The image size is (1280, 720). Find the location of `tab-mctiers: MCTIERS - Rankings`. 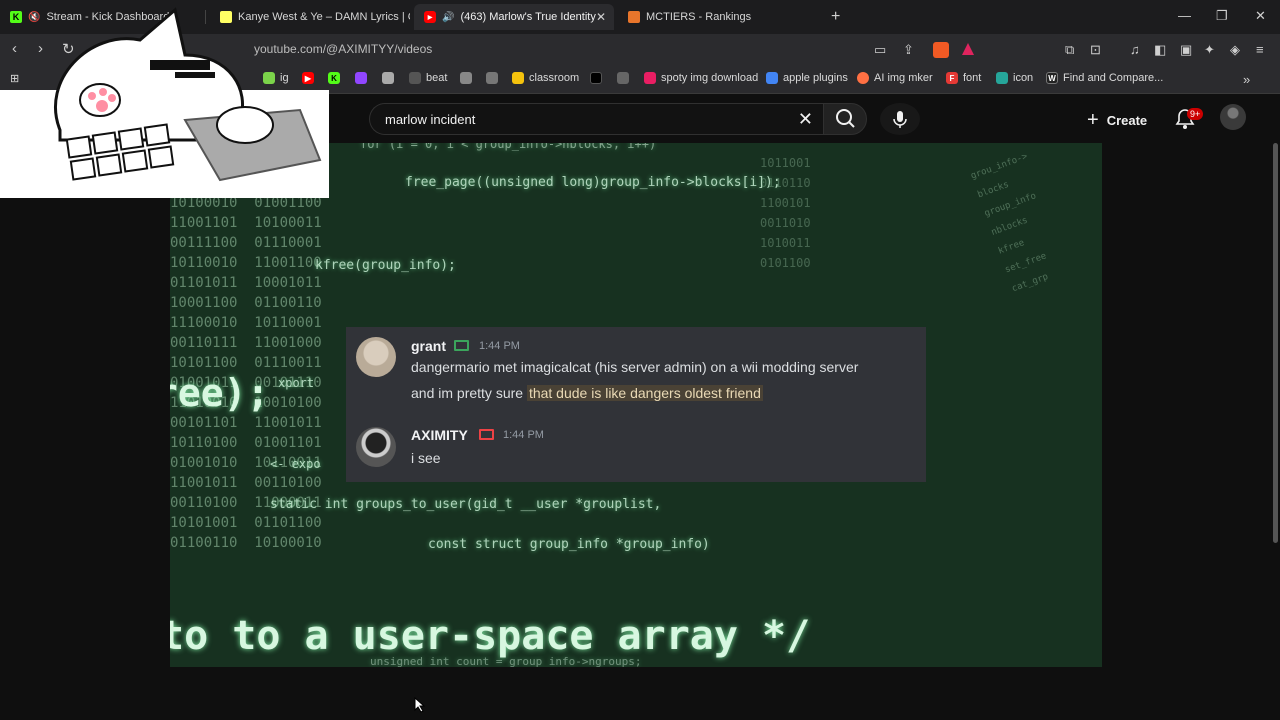

tab-mctiers: MCTIERS - Rankings is located at coordinates (718, 17).